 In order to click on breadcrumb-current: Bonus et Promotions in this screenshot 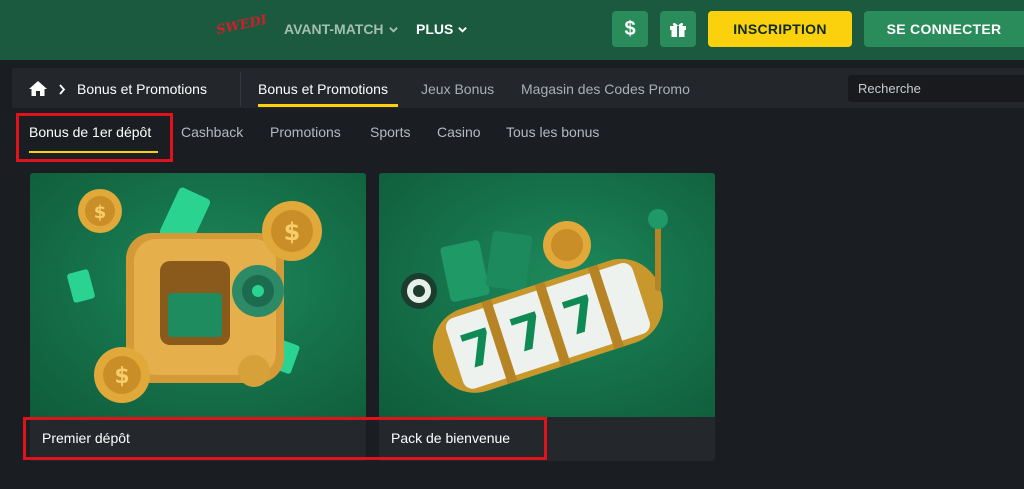, I will do `click(142, 89)`.